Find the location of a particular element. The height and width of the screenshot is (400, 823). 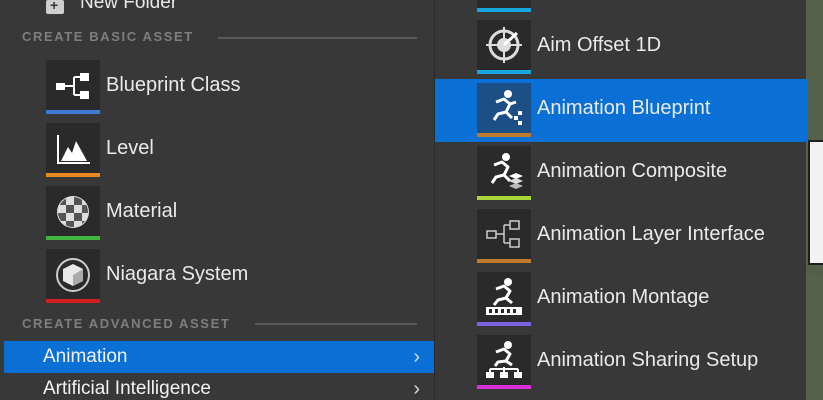

blueprint-class-icon is located at coordinates (72, 86).